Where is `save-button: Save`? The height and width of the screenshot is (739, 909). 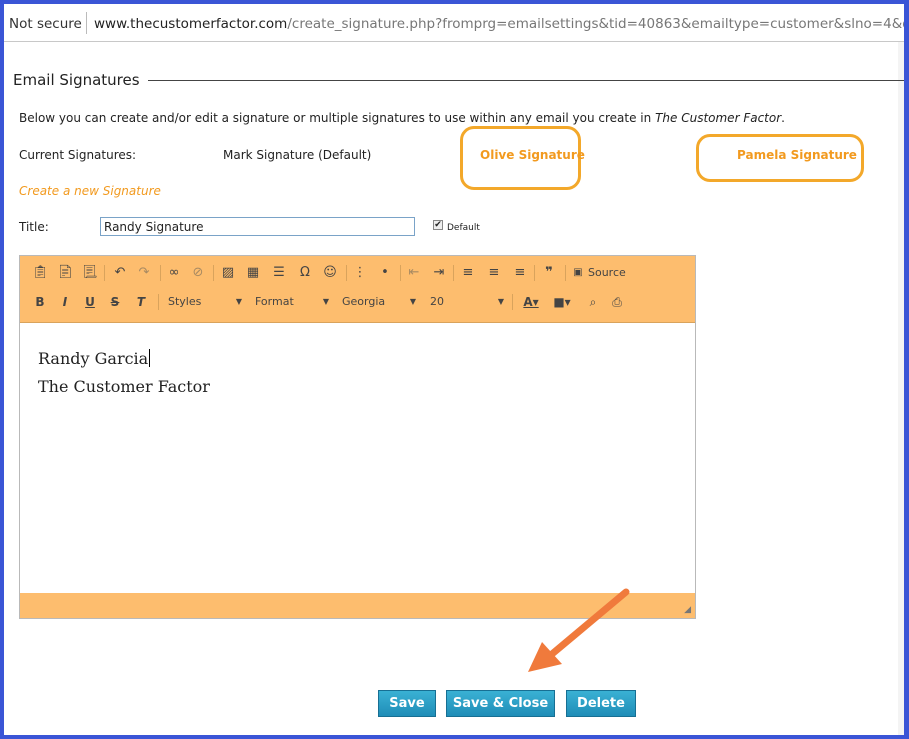 save-button: Save is located at coordinates (407, 703).